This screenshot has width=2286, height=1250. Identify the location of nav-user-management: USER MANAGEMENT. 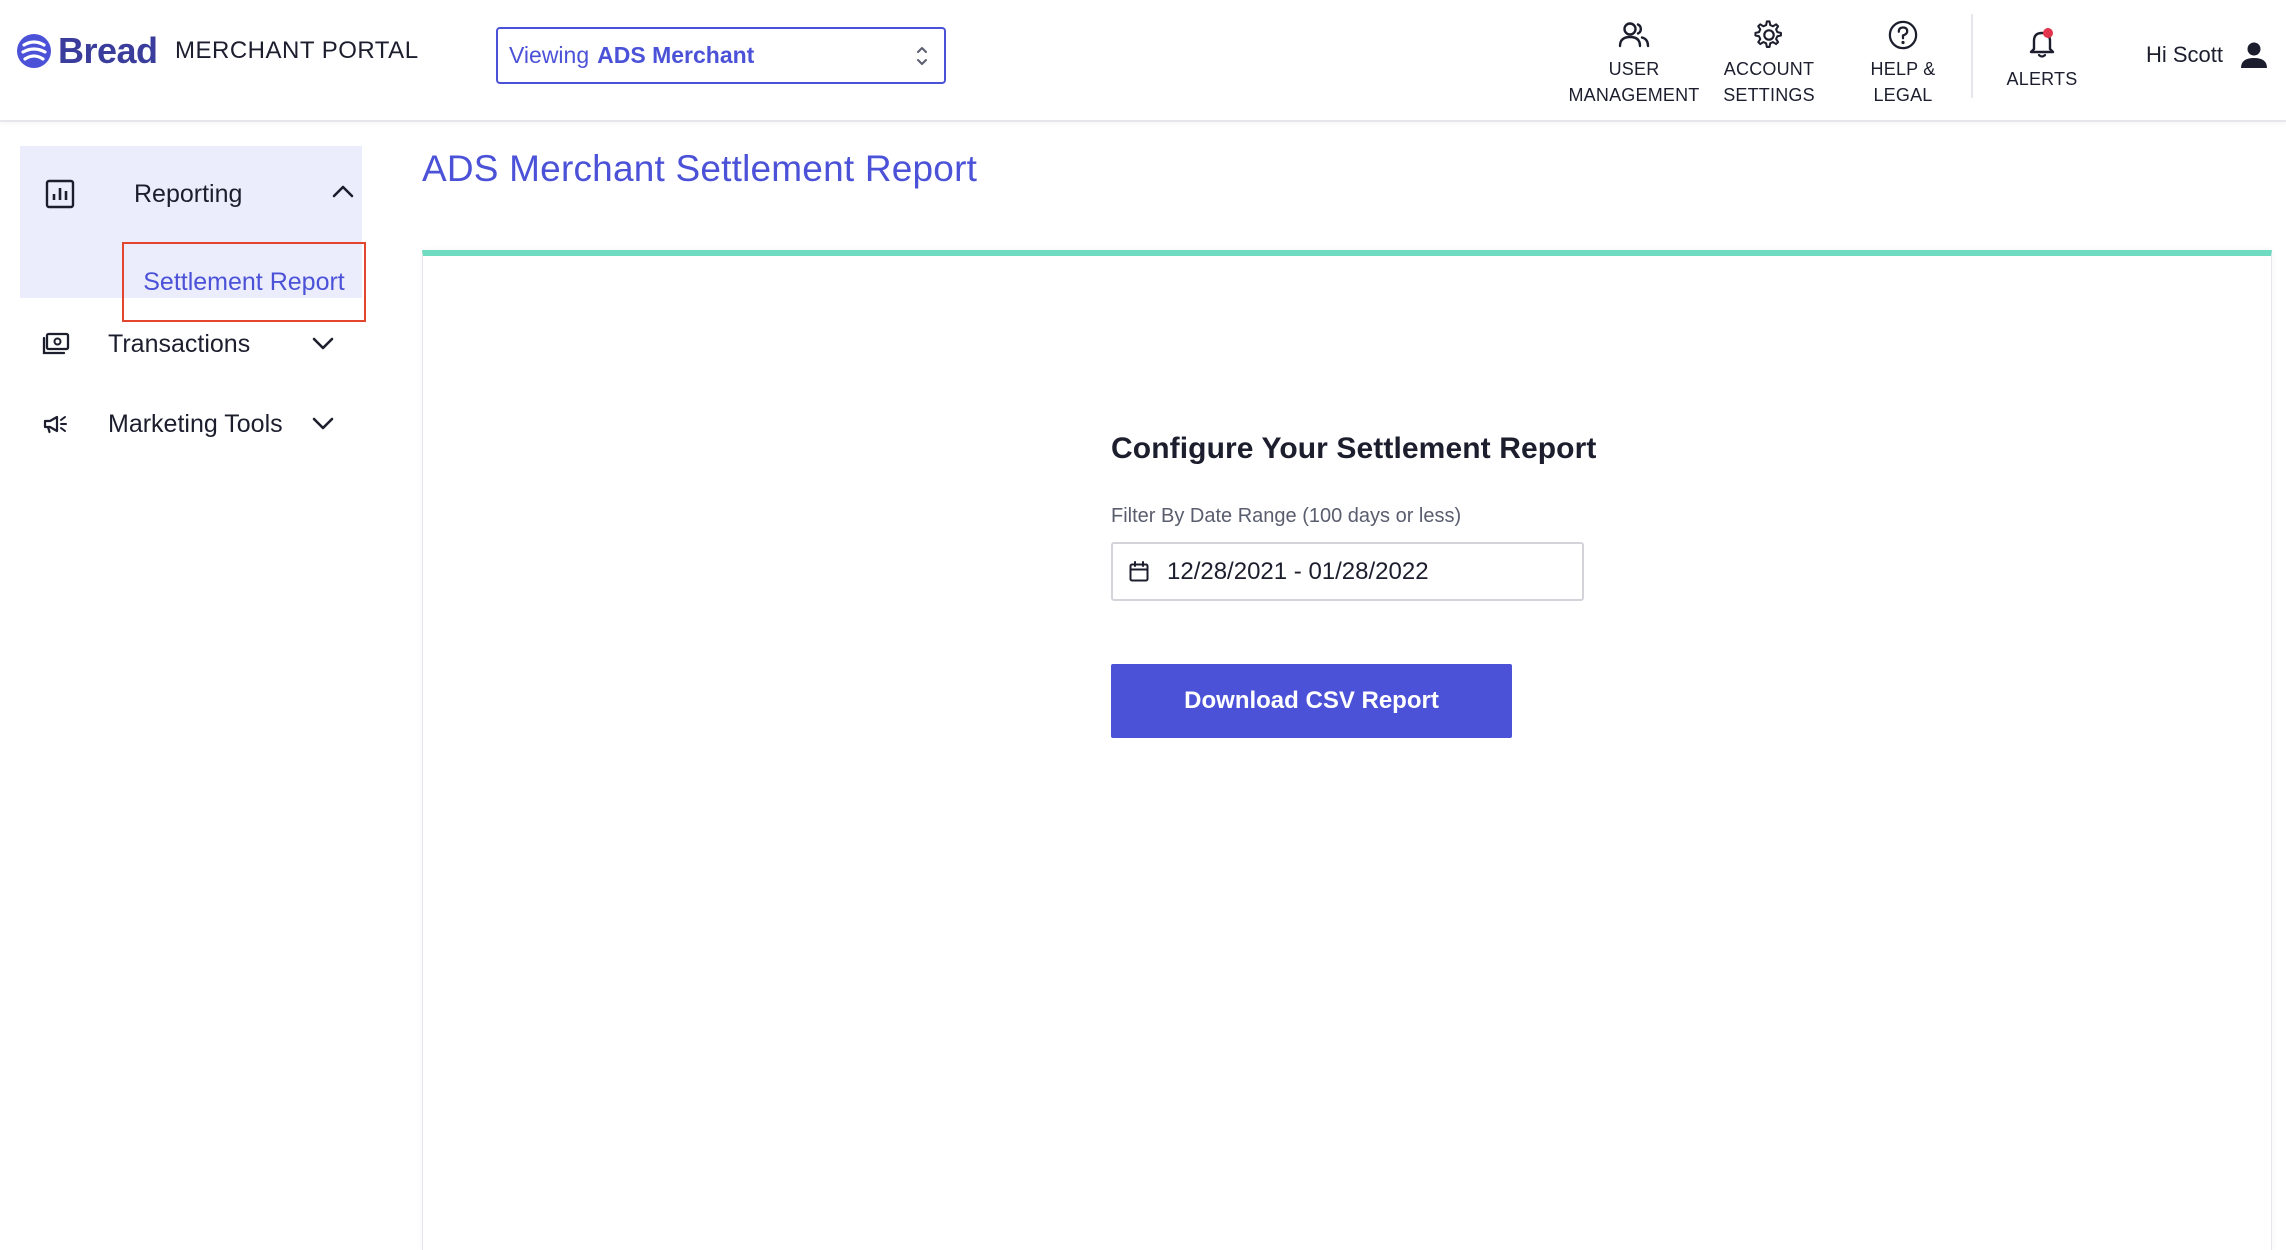
(1634, 64).